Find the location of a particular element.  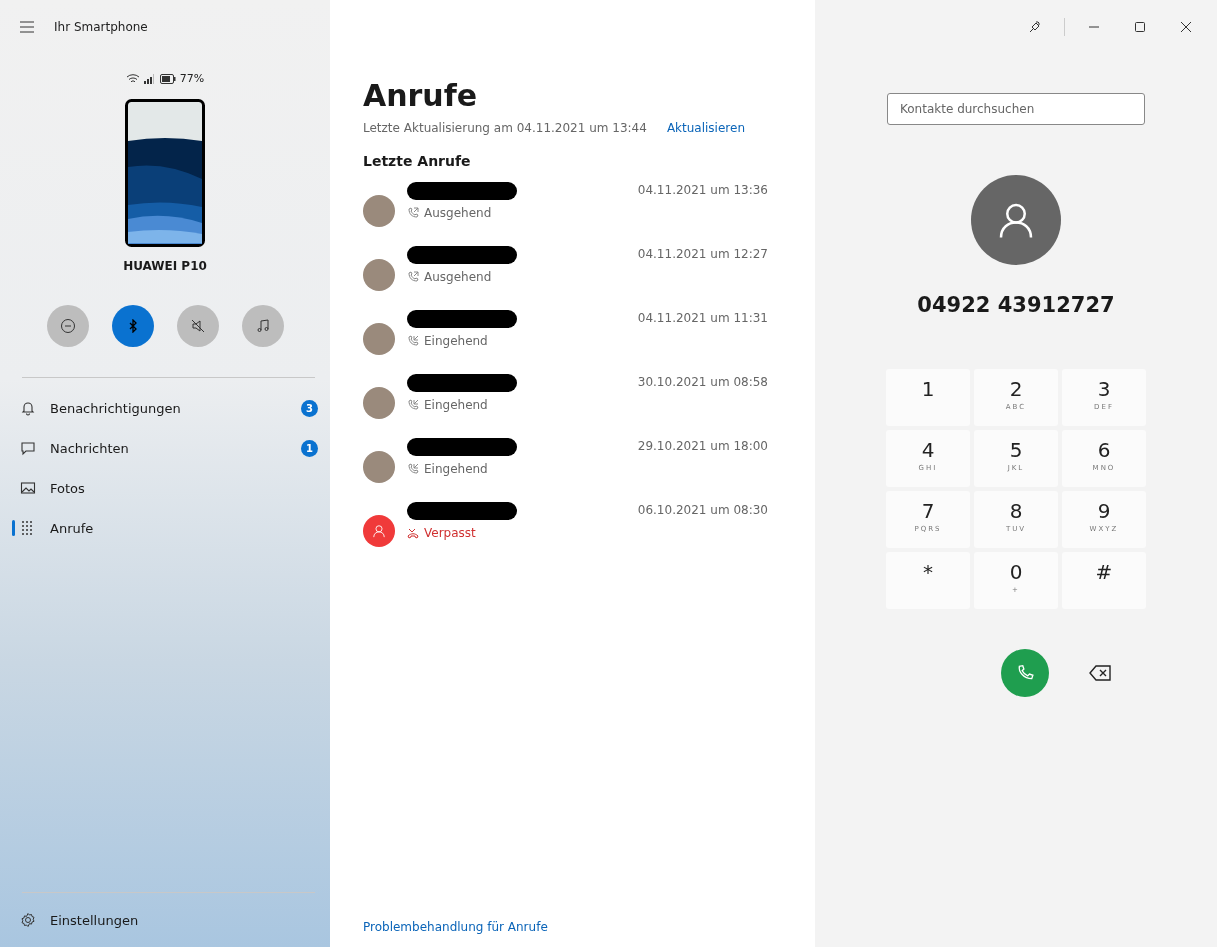

call-row: Ausgehend 04.11.2021 um 12:27 is located at coordinates (565, 275).